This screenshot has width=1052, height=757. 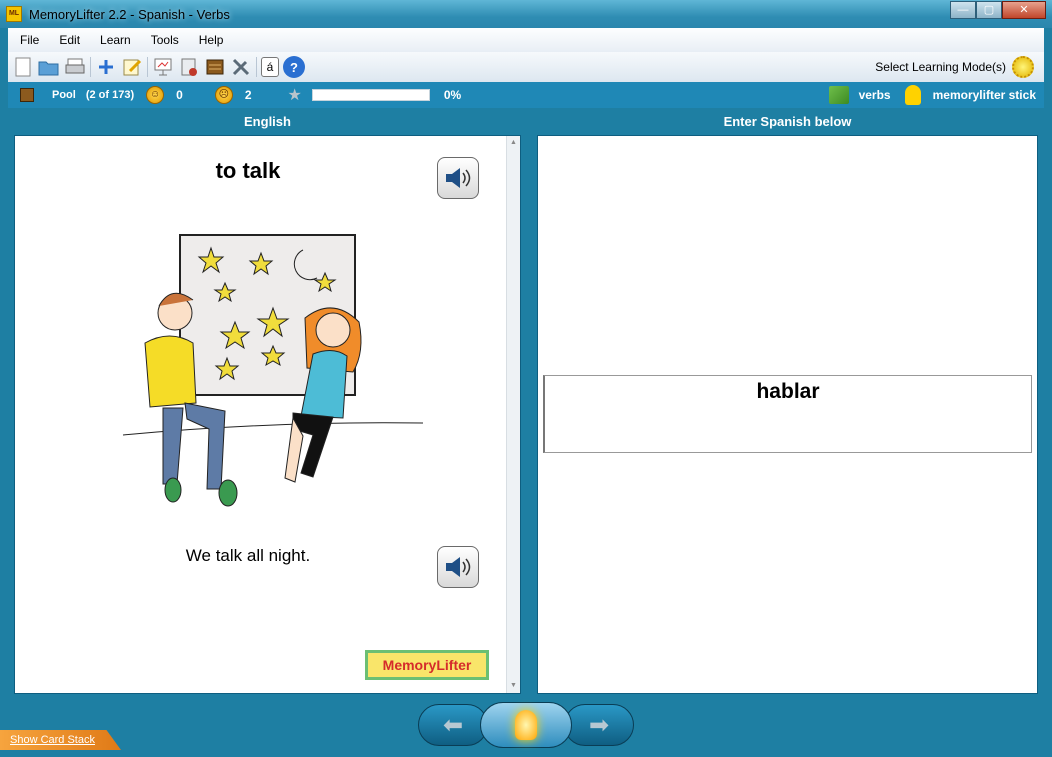 I want to click on special-character-icon: á, so click(x=270, y=67).